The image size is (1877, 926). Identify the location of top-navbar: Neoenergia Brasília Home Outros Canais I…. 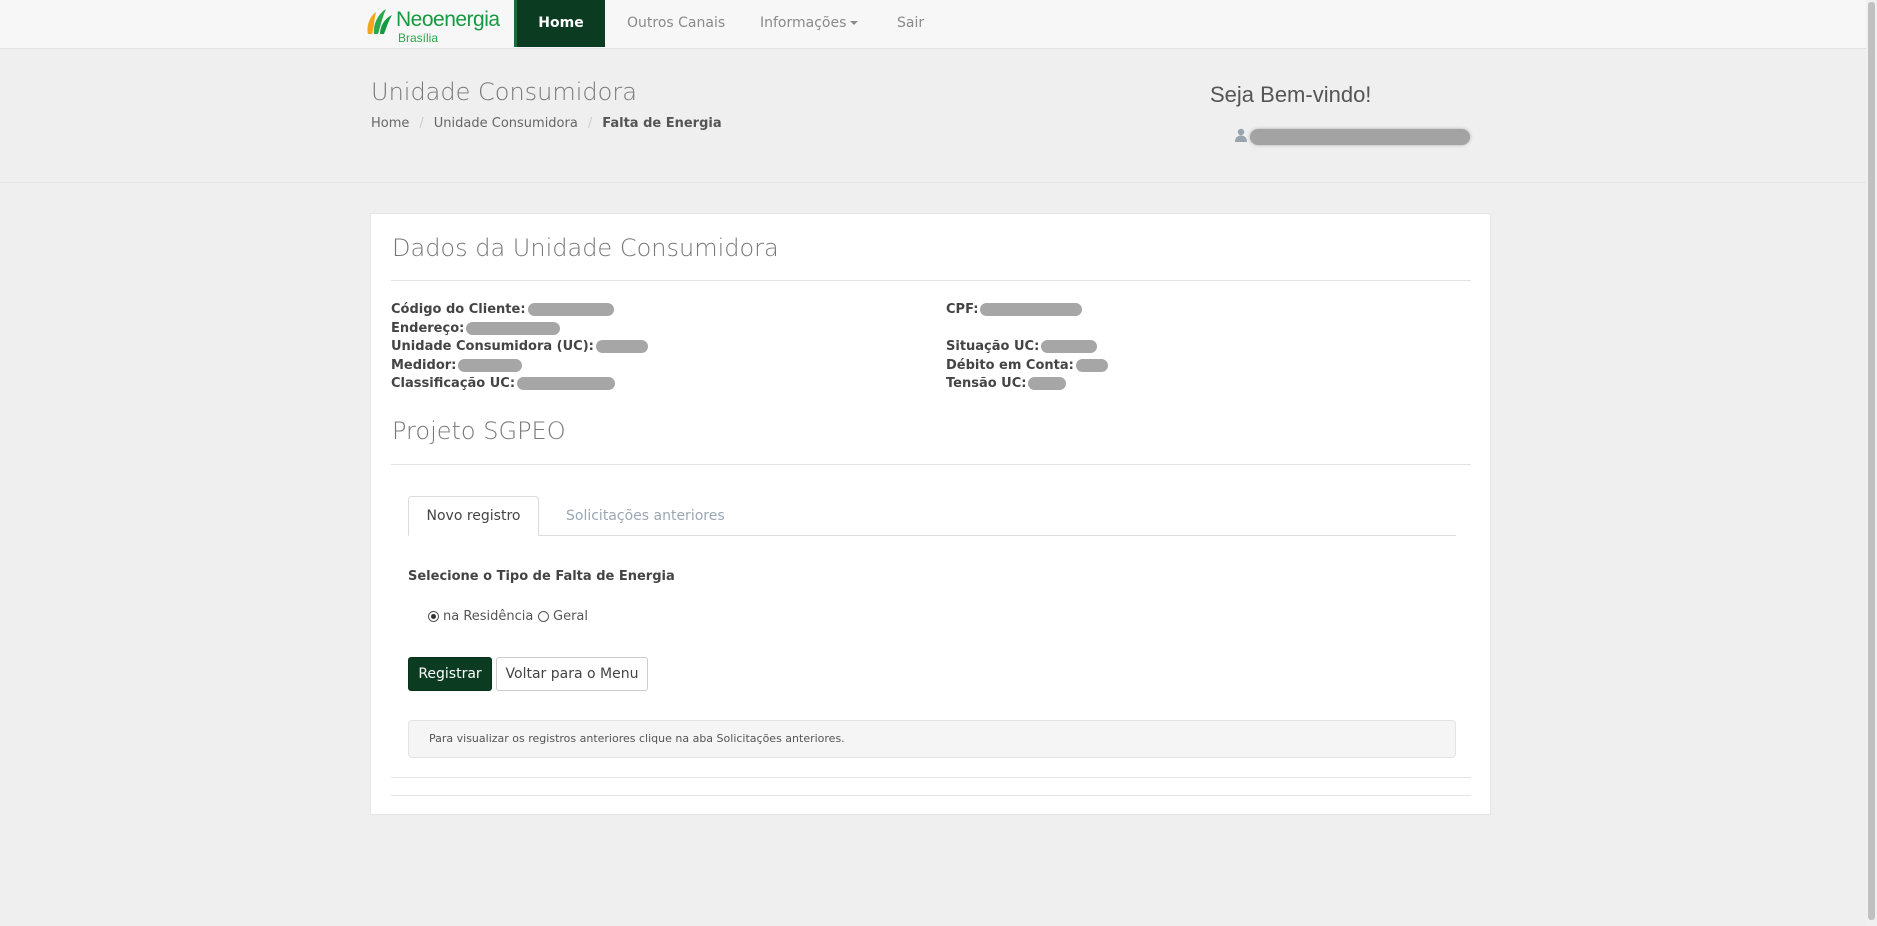
(933, 24).